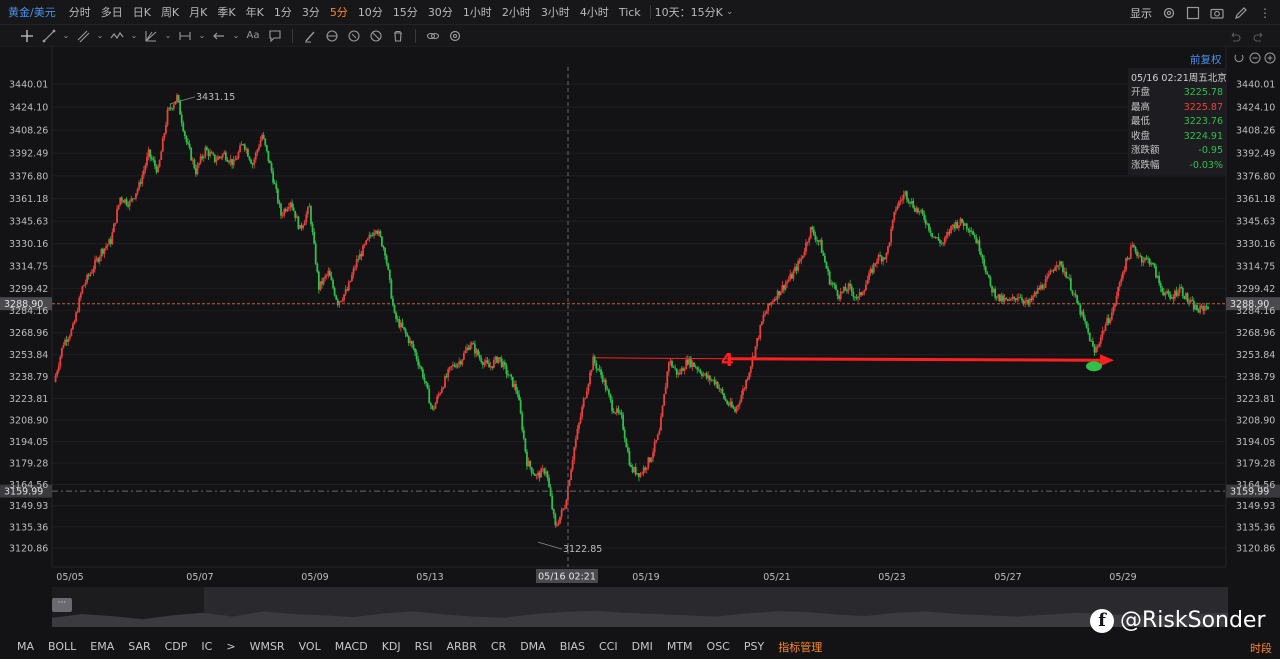  What do you see at coordinates (25, 646) in the screenshot?
I see `indicator-tab: MA` at bounding box center [25, 646].